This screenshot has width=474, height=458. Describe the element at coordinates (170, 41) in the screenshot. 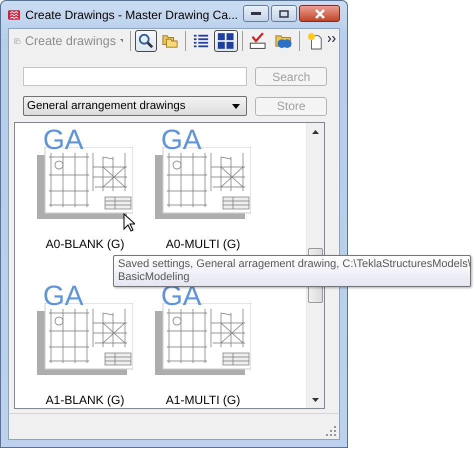

I see `folders-icon` at that location.